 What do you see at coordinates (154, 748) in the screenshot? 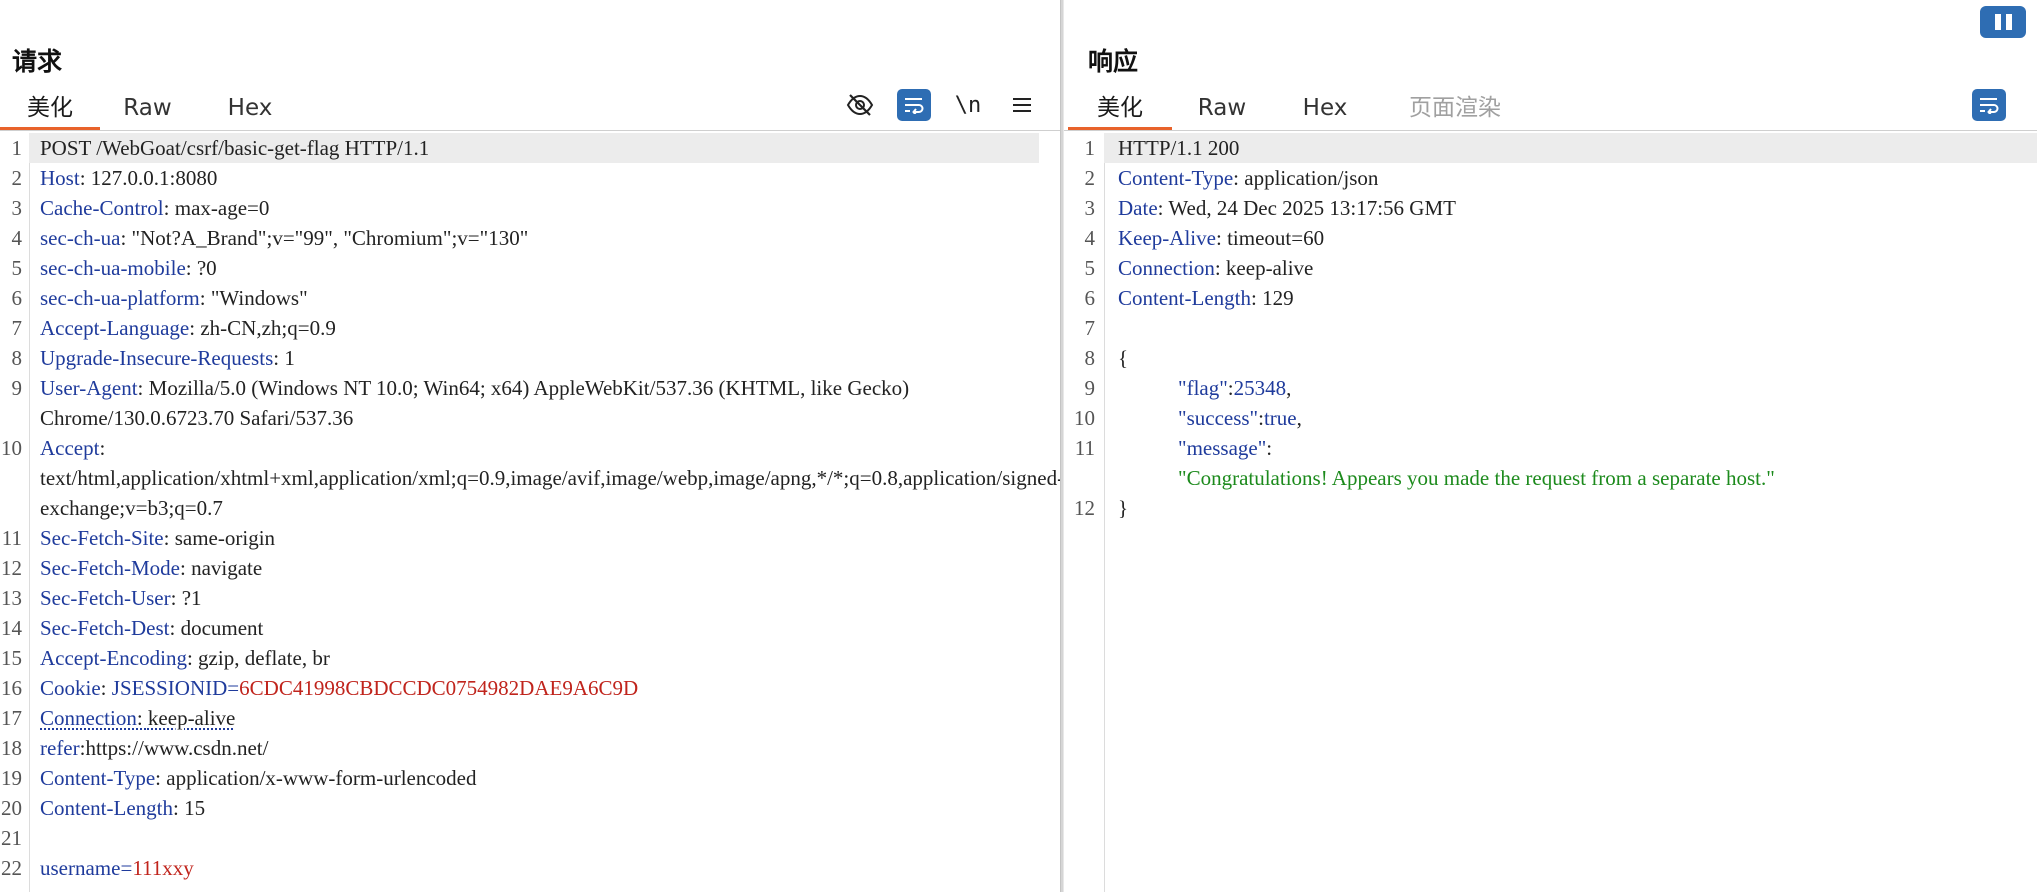
I see `code-text: refer:https://www.csdn.net/` at bounding box center [154, 748].